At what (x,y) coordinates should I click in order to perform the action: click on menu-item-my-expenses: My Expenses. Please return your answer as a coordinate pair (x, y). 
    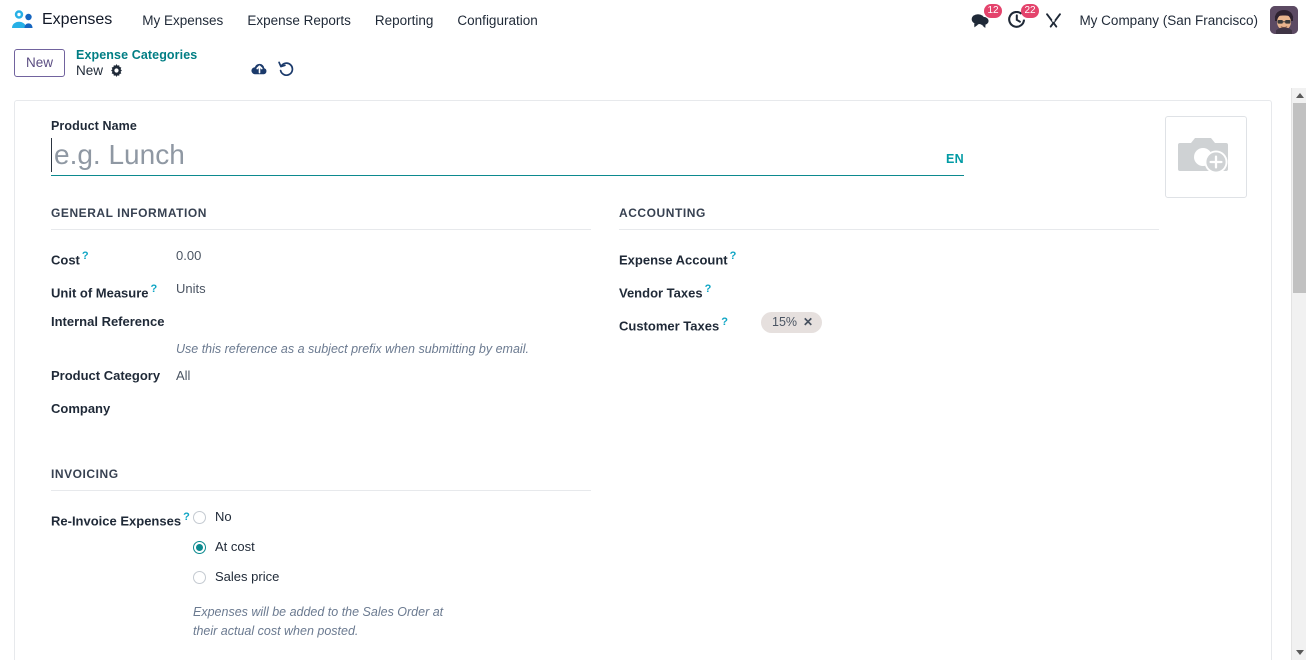
    Looking at the image, I should click on (182, 20).